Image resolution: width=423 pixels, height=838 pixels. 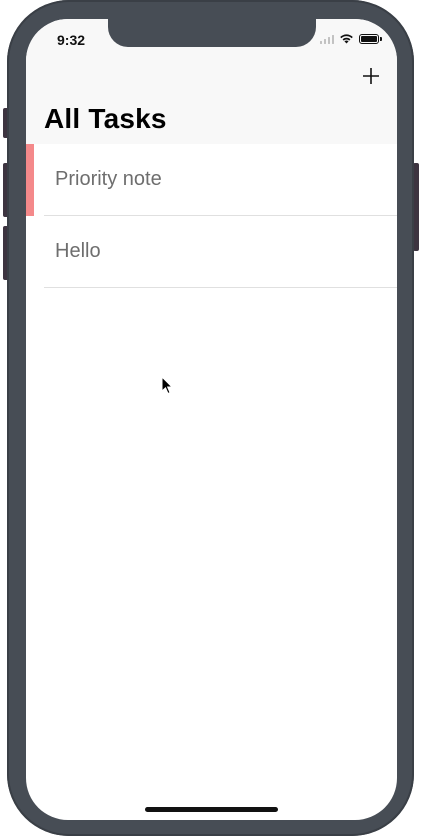 I want to click on signal-icon, so click(x=326, y=39).